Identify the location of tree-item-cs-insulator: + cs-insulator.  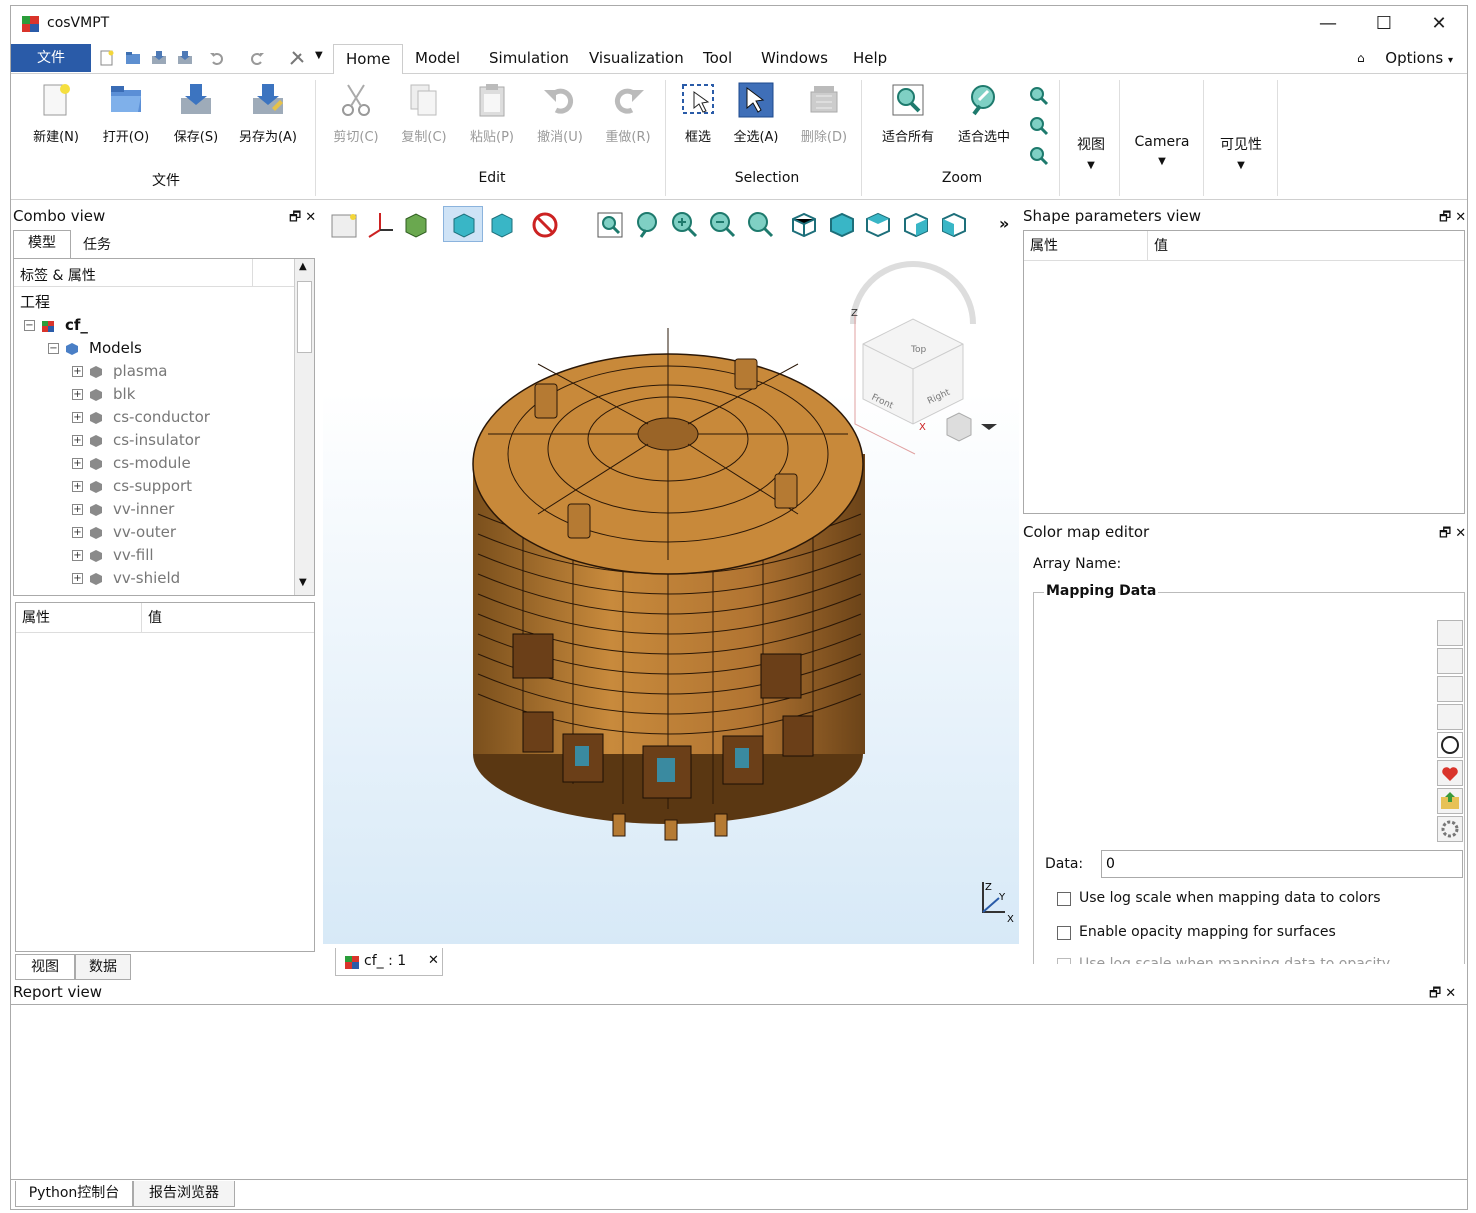
(136, 440).